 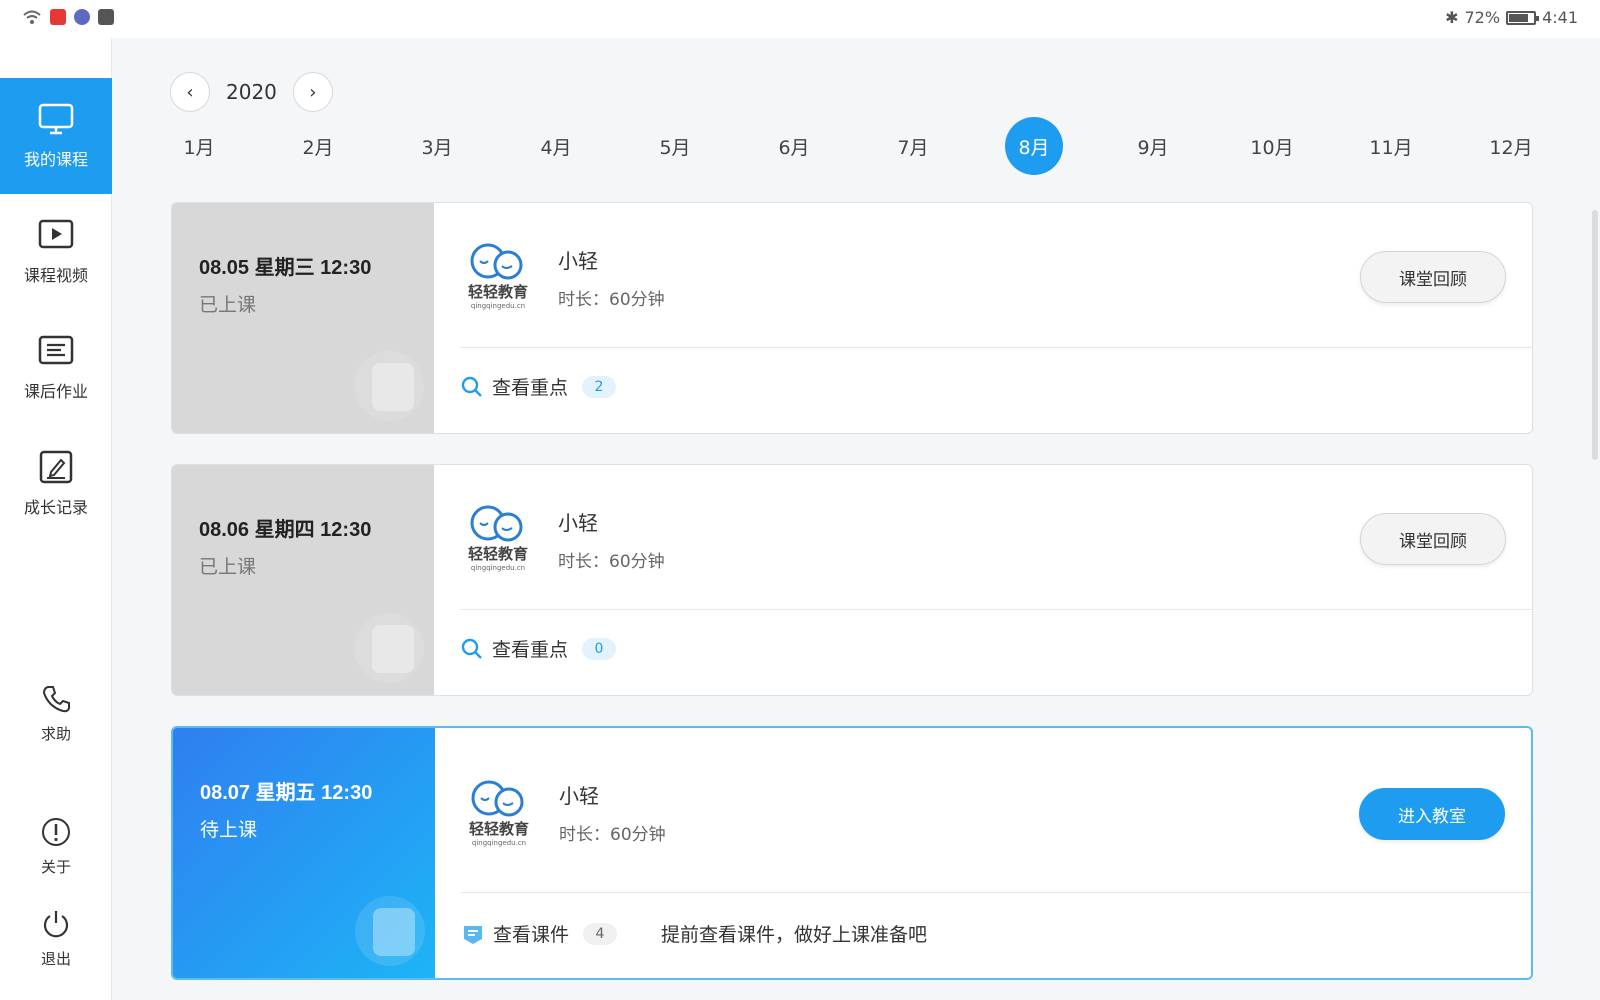 I want to click on upload-icon, so click(x=106, y=17).